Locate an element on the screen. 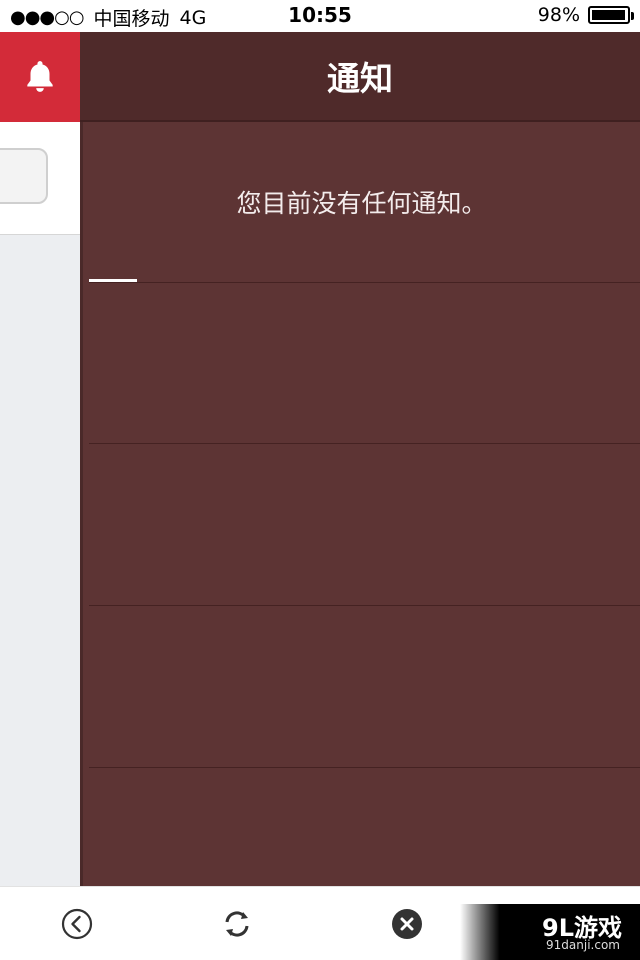 Image resolution: width=640 pixels, height=960 pixels. battery-fill is located at coordinates (609, 15).